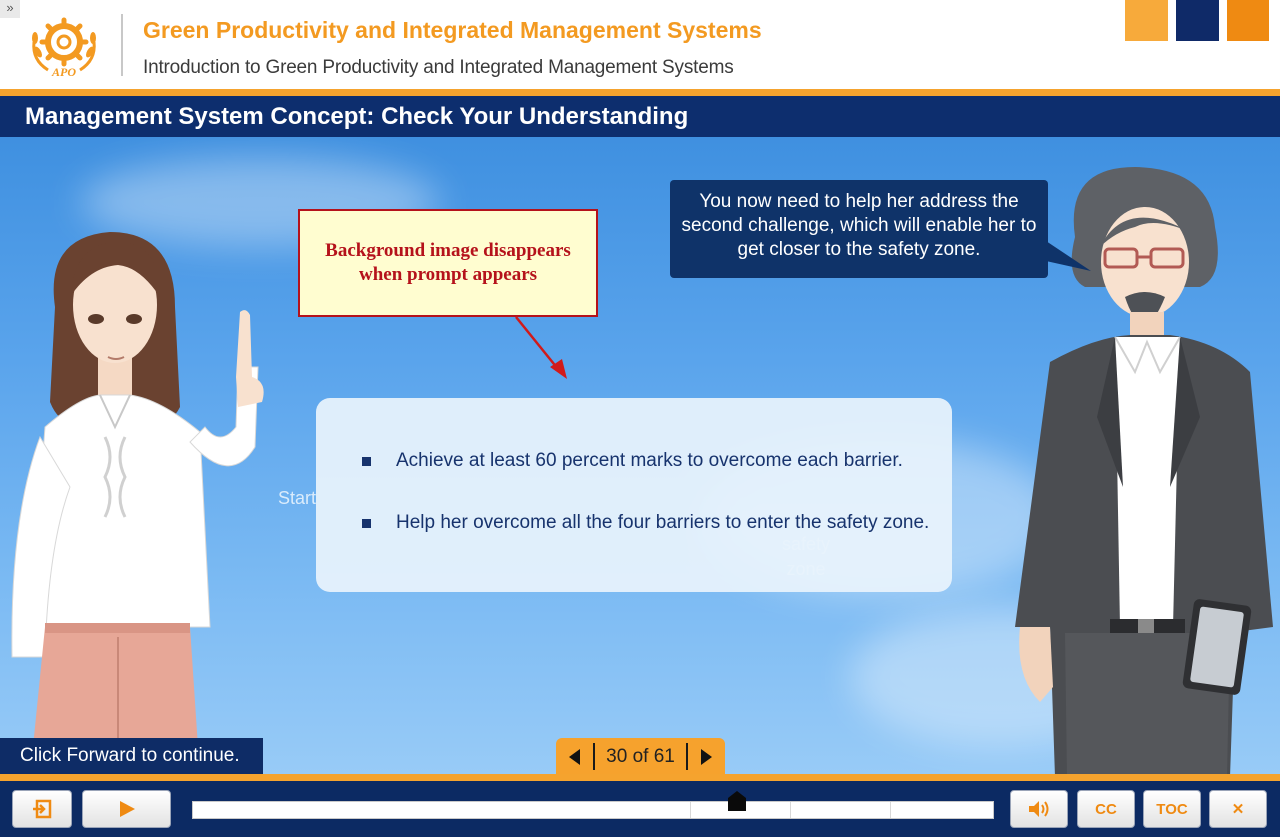 This screenshot has height=837, width=1280. I want to click on audio-button, so click(1039, 809).